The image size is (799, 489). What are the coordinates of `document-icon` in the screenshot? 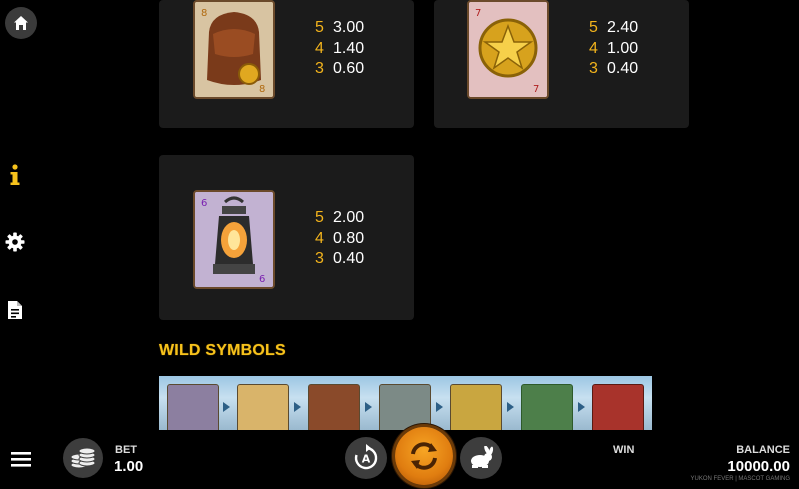 It's located at (15, 310).